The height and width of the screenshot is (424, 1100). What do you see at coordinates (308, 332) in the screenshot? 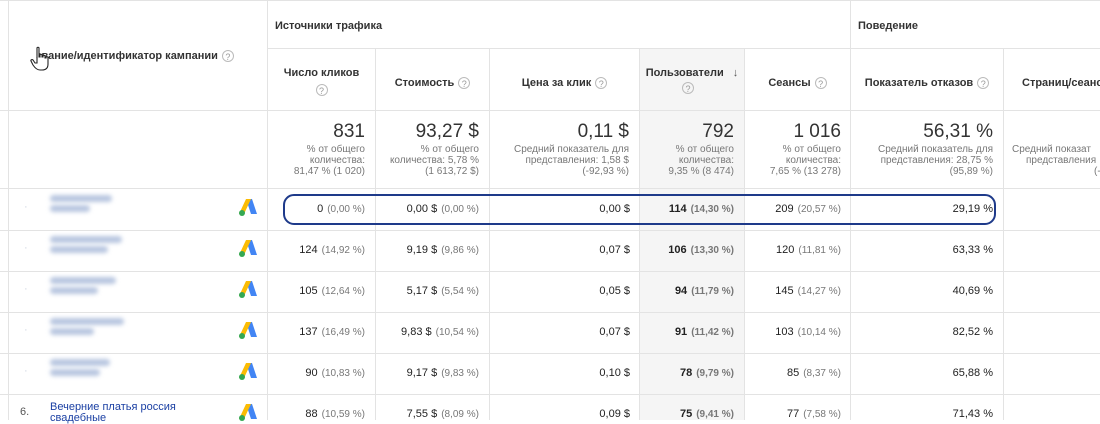
I see `cell-clicks-value: 137` at bounding box center [308, 332].